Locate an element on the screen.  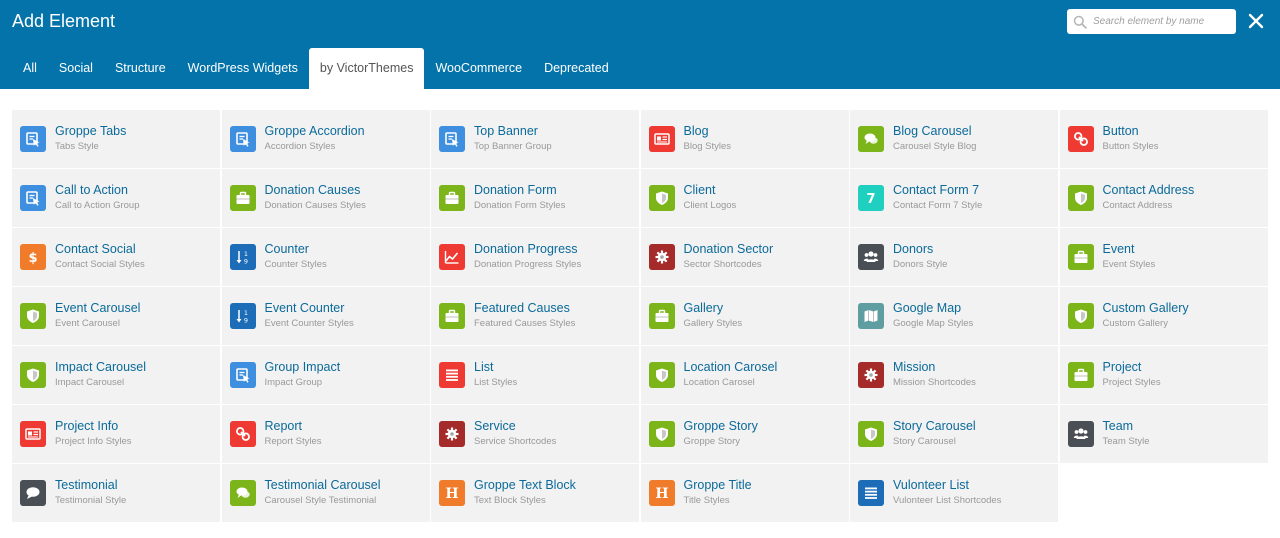
element-item-project: Project Project Styles is located at coordinates (1163, 375).